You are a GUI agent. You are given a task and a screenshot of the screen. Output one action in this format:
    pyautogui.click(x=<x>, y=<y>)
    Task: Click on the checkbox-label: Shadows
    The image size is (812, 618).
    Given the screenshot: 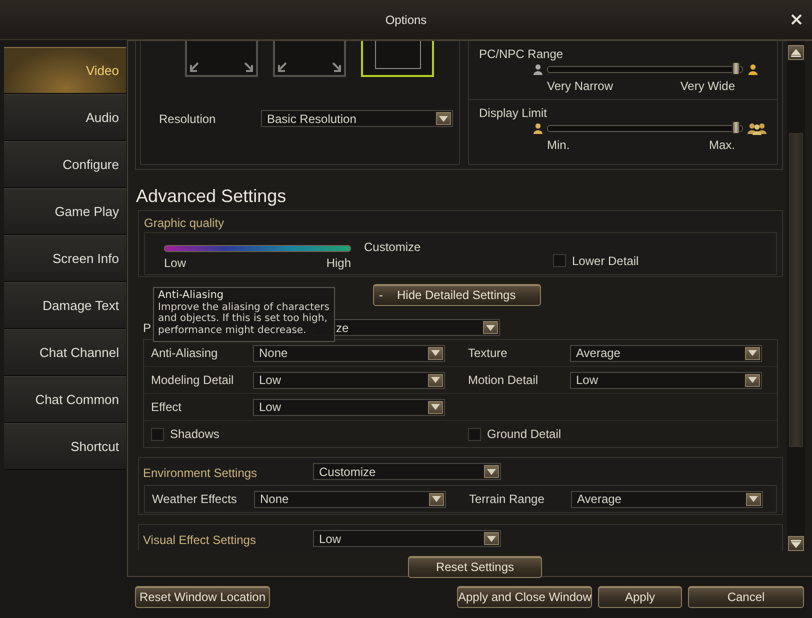 What is the action you would take?
    pyautogui.click(x=195, y=434)
    